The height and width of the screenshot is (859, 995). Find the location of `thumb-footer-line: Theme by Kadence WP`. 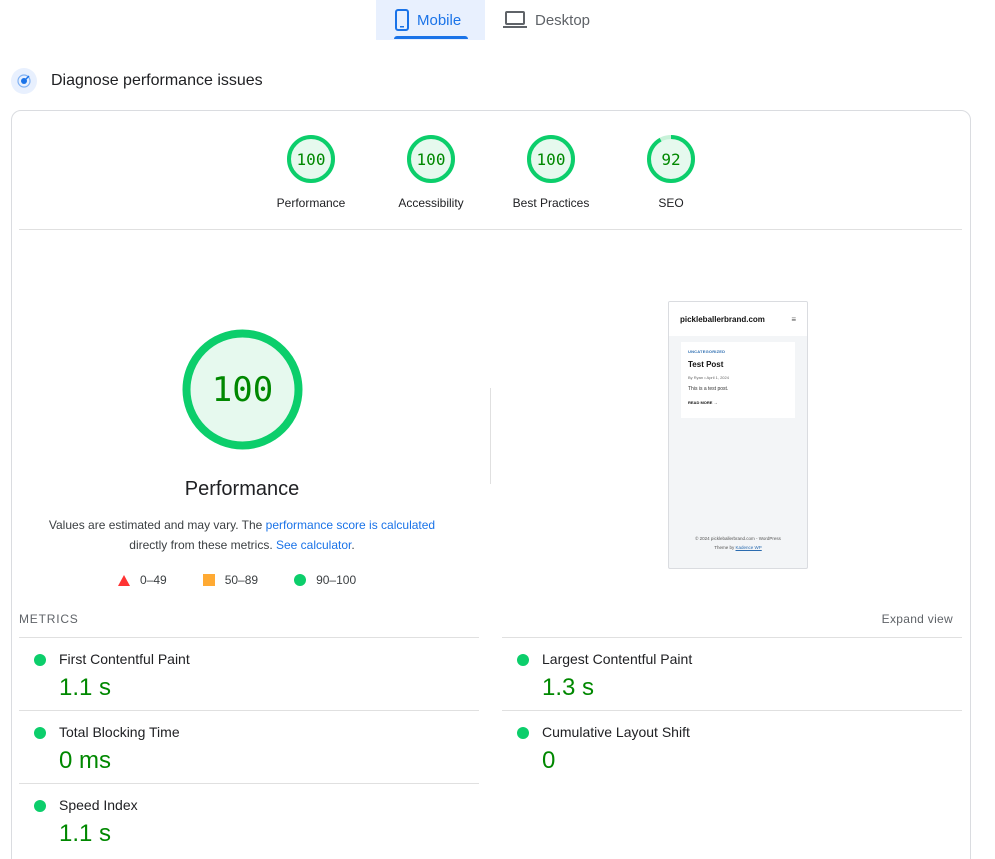

thumb-footer-line: Theme by Kadence WP is located at coordinates (738, 547).